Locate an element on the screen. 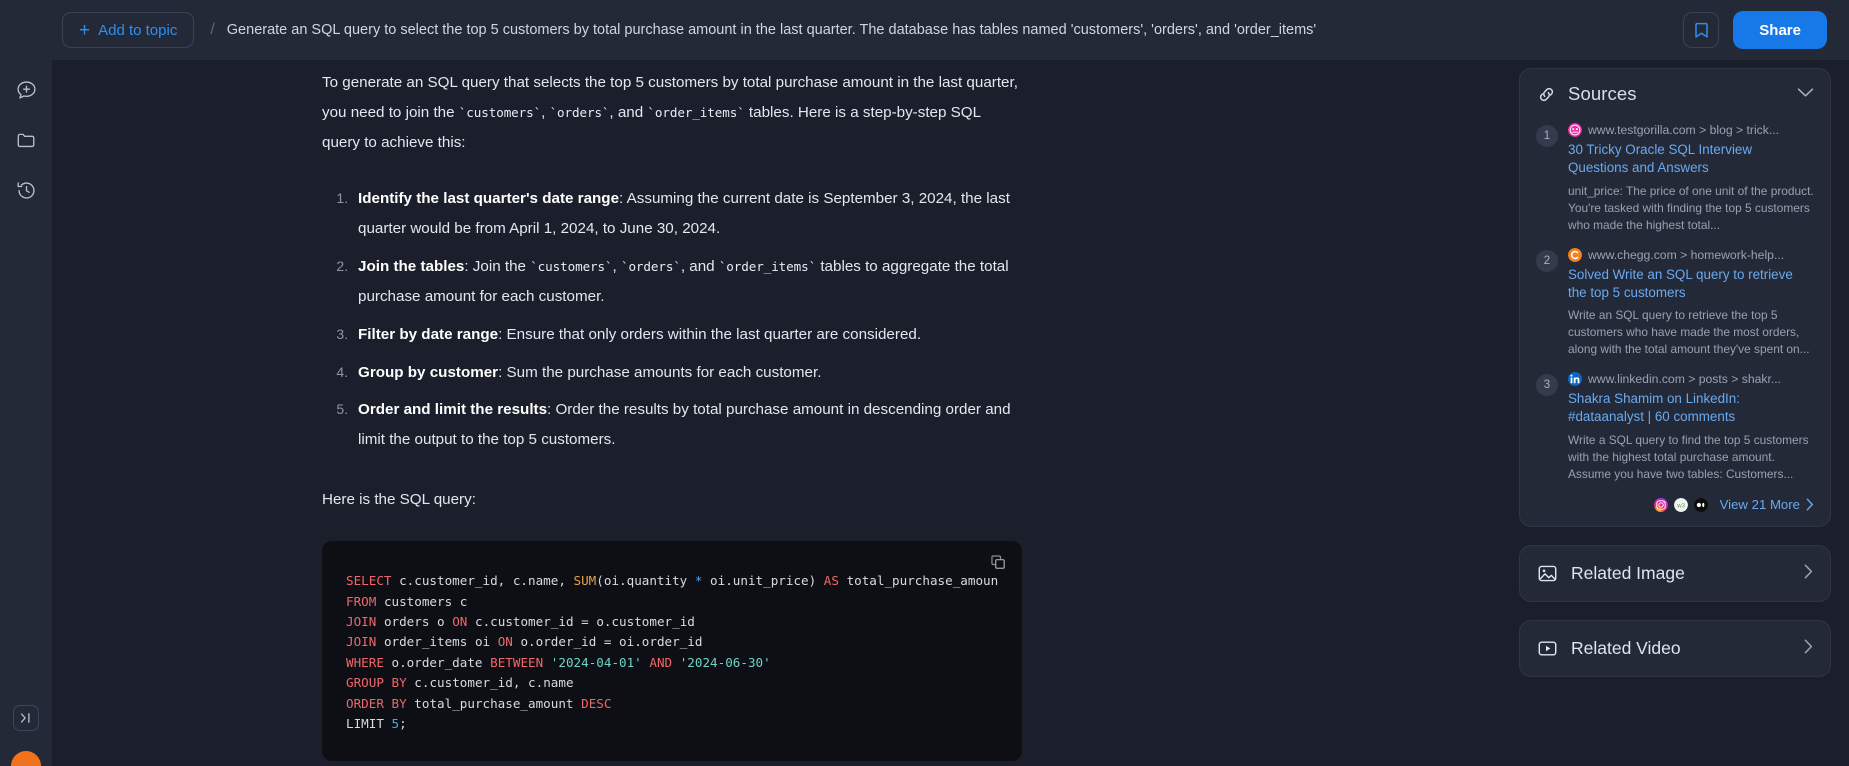 This screenshot has height=766, width=1849. folder-icon is located at coordinates (25, 140).